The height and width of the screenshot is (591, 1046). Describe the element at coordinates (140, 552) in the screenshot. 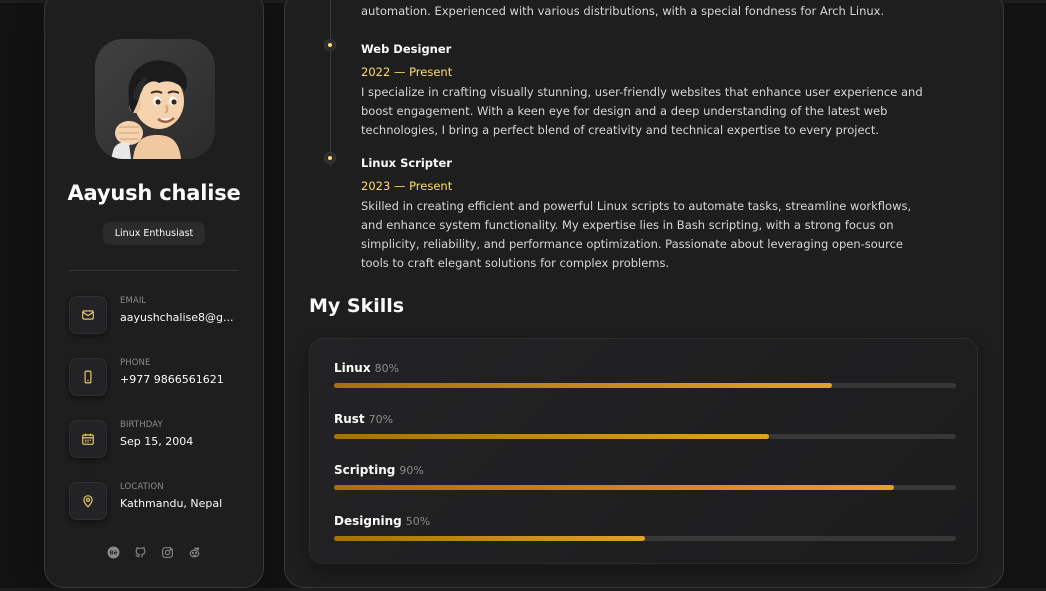

I see `github-icon` at that location.